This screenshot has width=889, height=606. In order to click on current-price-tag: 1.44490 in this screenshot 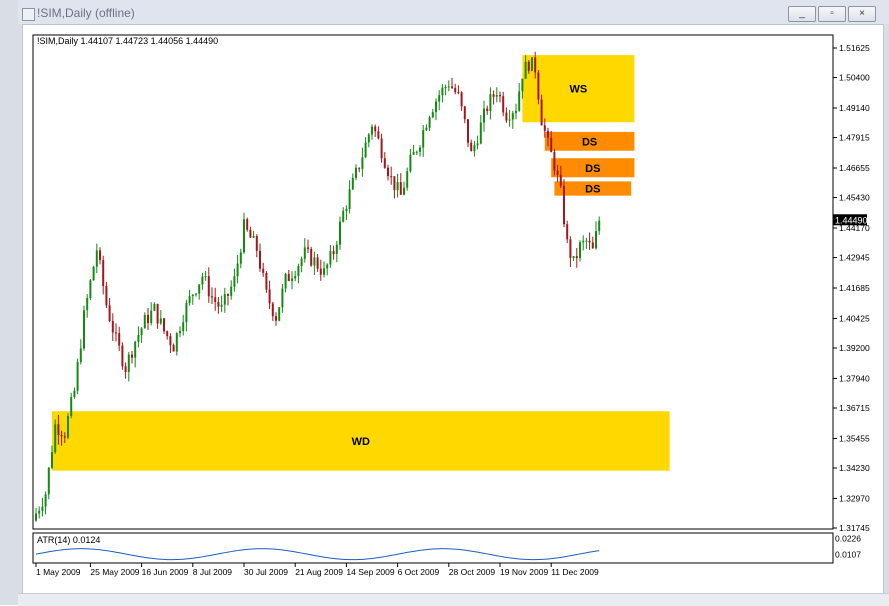, I will do `click(850, 220)`.